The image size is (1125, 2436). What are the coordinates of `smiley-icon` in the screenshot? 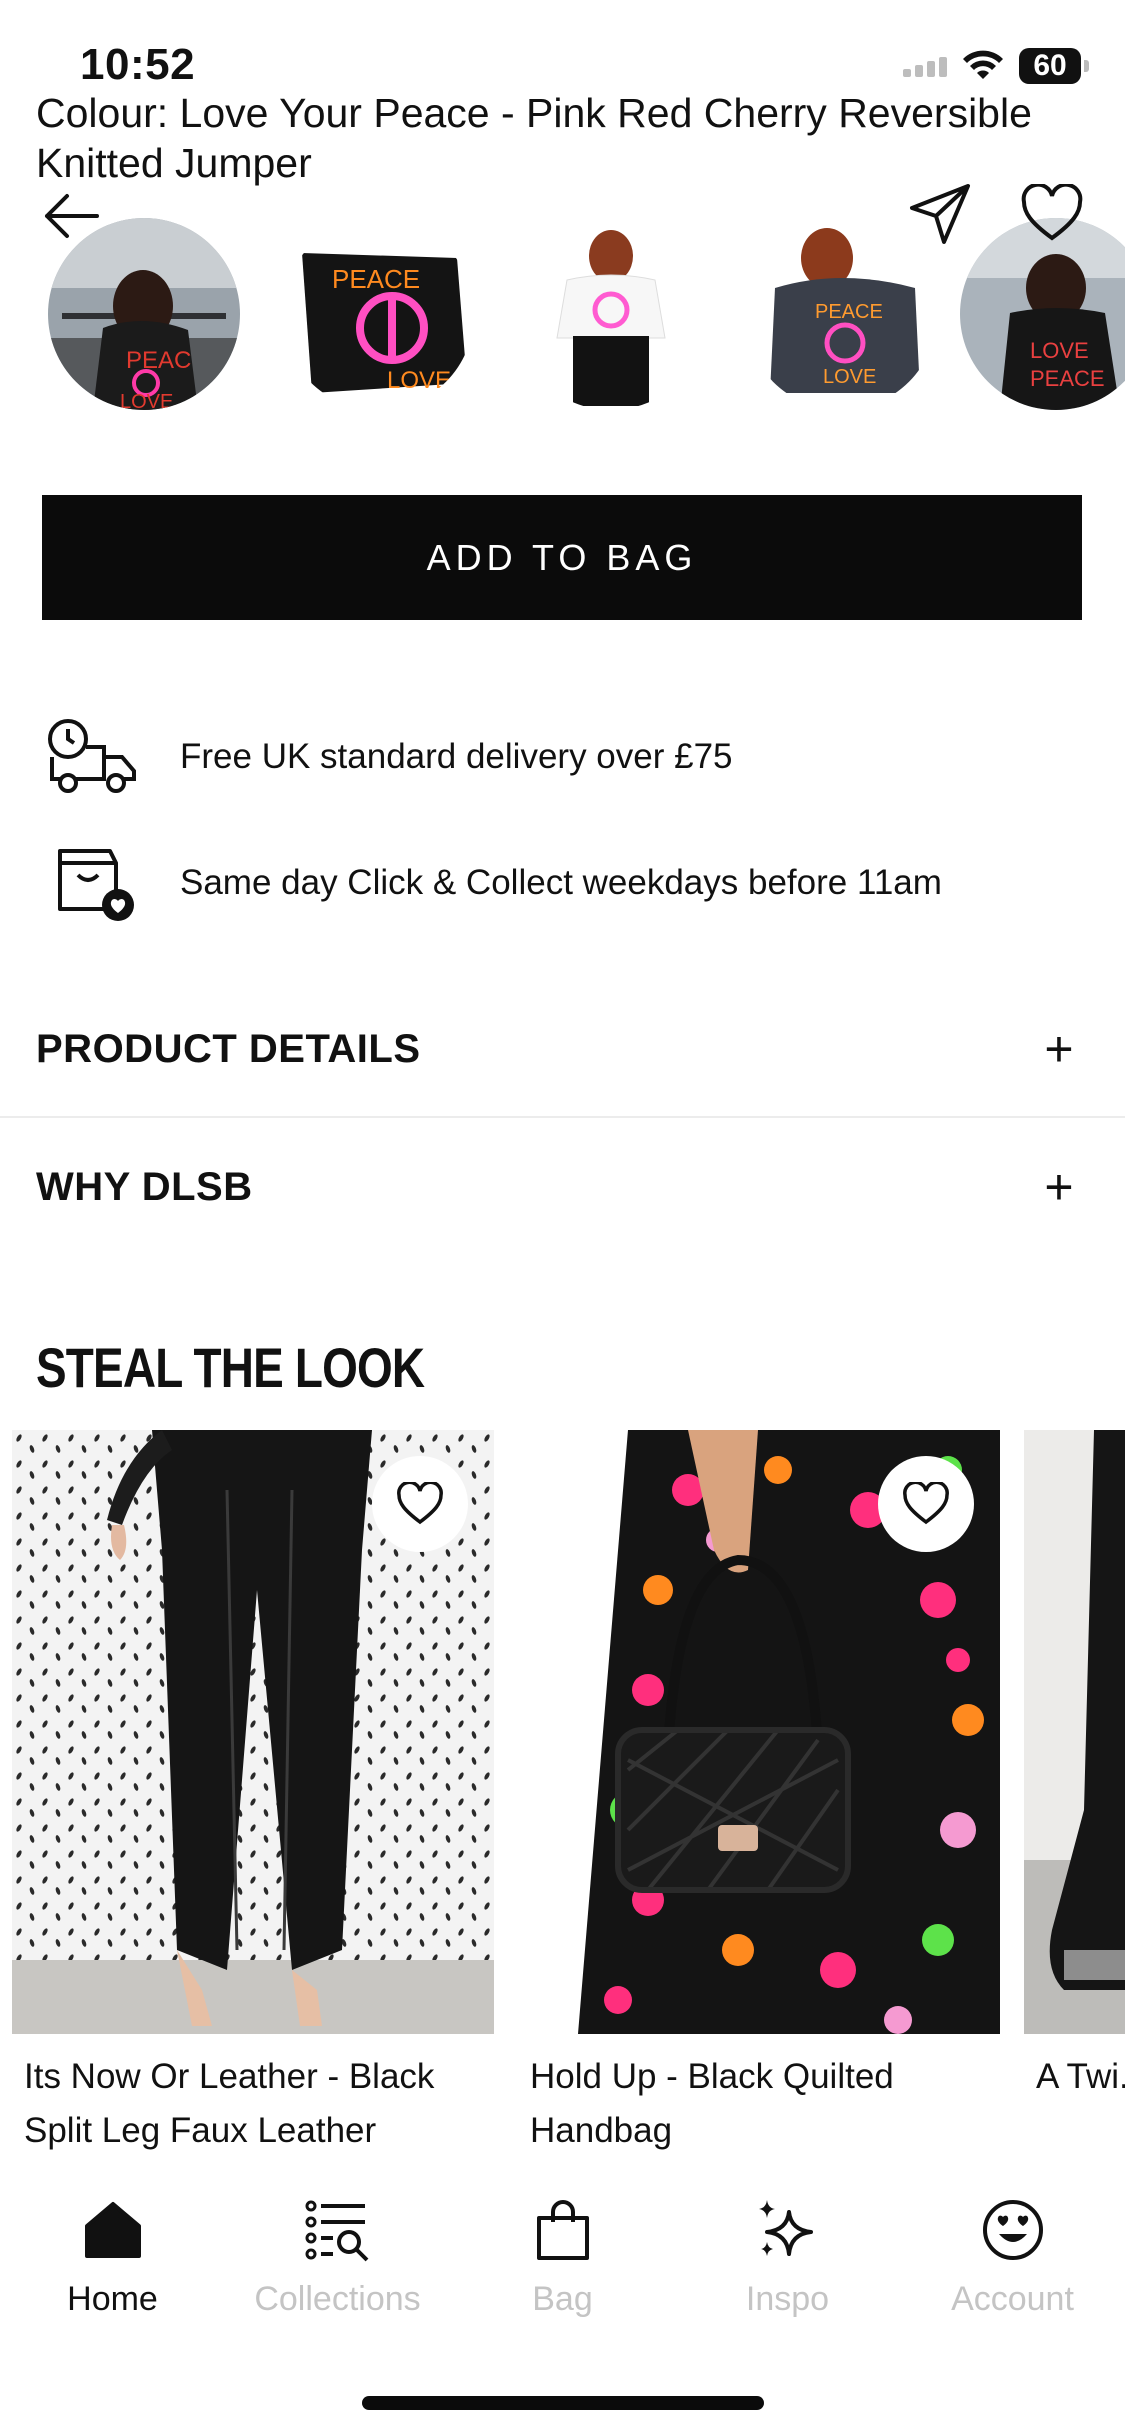 It's located at (1013, 2230).